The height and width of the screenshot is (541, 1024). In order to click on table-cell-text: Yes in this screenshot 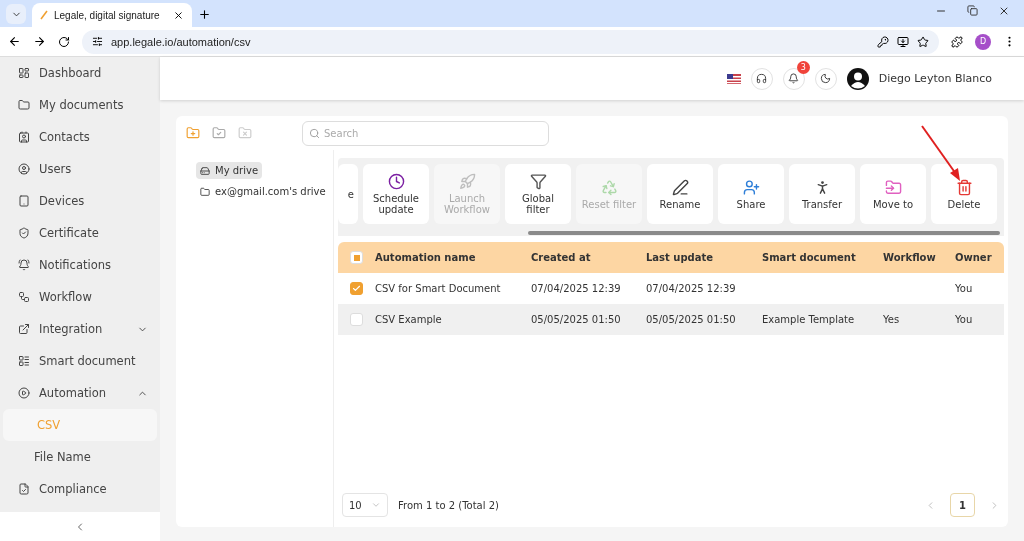, I will do `click(892, 319)`.